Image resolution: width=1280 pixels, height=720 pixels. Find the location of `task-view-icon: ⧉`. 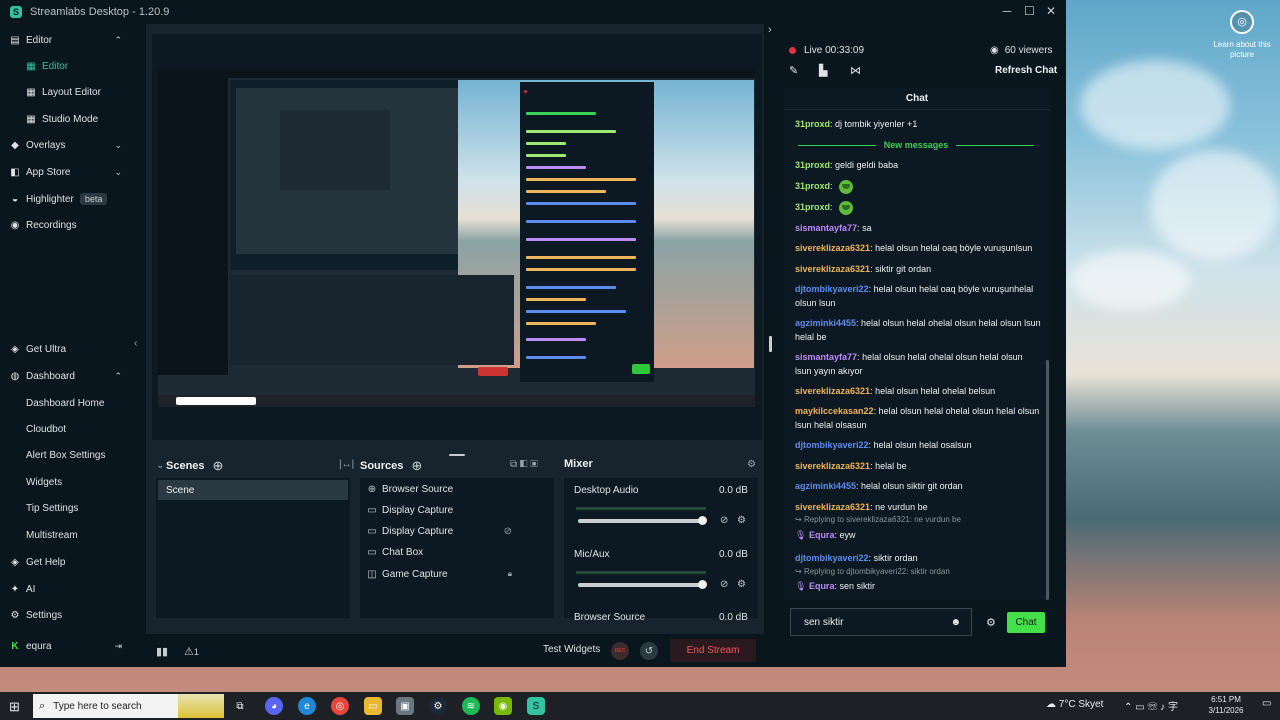

task-view-icon: ⧉ is located at coordinates (240, 706).